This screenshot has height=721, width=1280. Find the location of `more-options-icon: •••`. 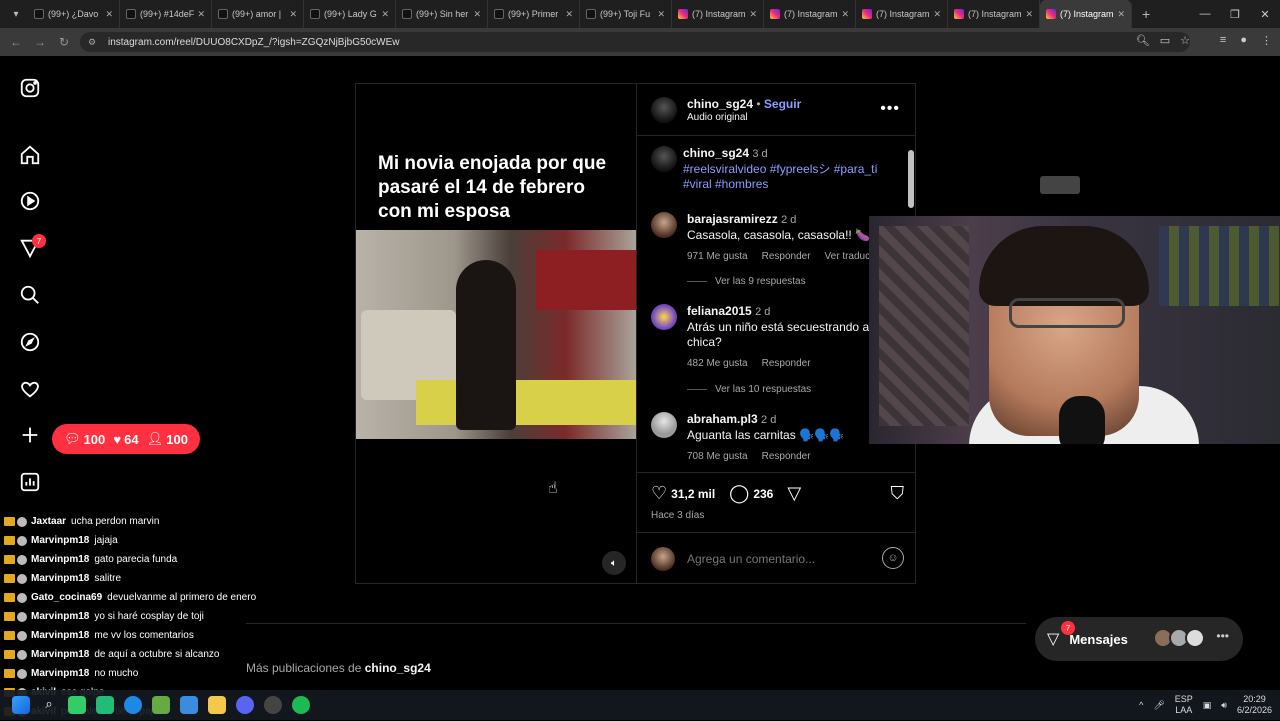

more-options-icon: ••• is located at coordinates (890, 109).